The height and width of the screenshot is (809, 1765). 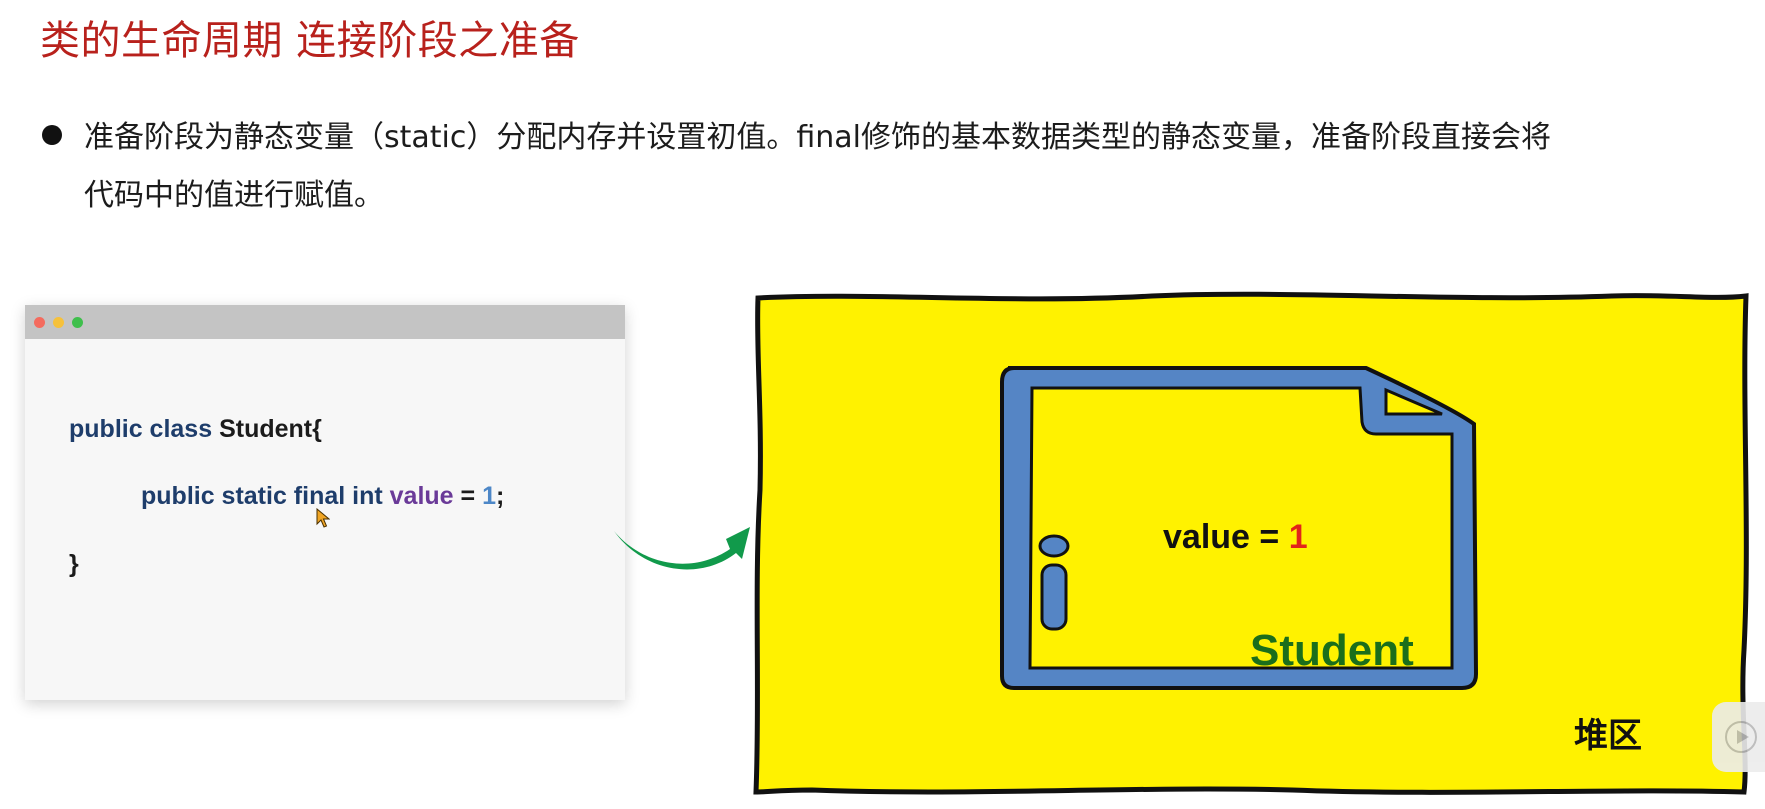 I want to click on info-icon, so click(x=1054, y=582).